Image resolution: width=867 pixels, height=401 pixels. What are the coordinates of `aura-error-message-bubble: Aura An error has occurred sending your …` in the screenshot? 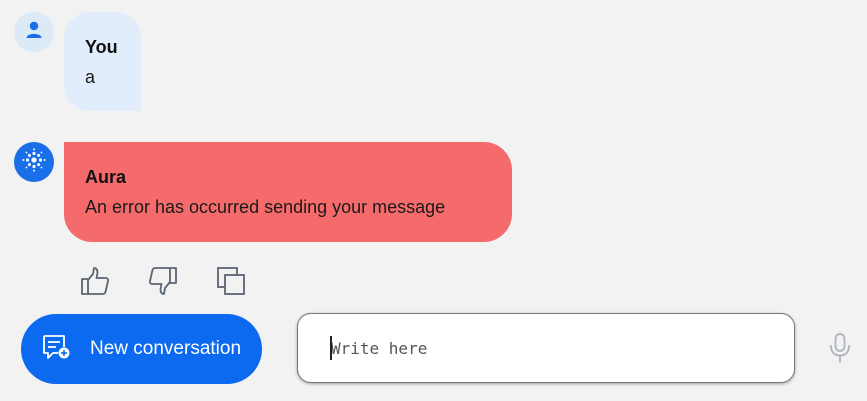 It's located at (288, 192).